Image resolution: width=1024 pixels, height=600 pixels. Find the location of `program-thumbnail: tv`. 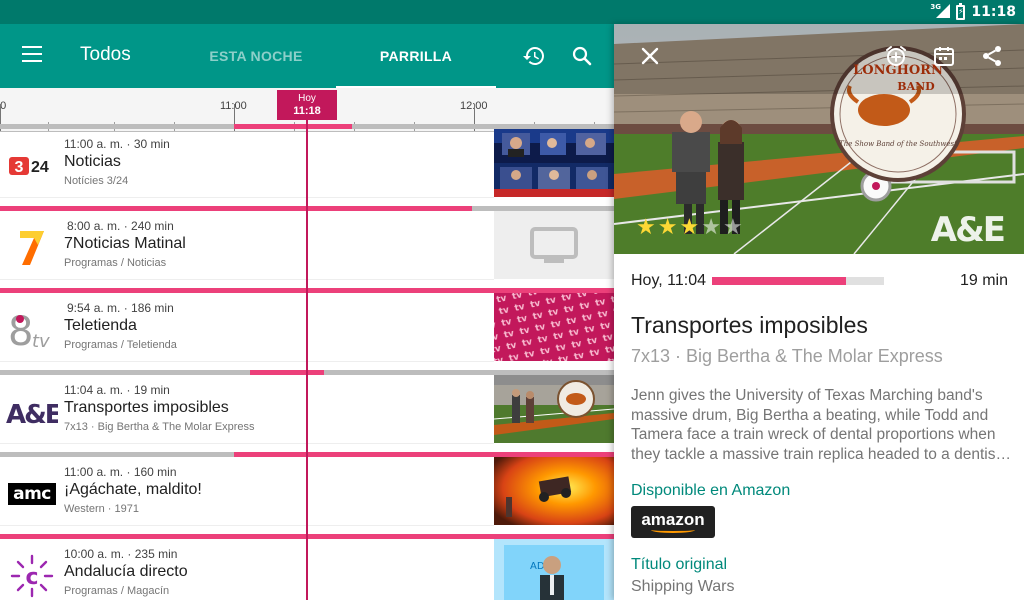

program-thumbnail: tv is located at coordinates (554, 327).